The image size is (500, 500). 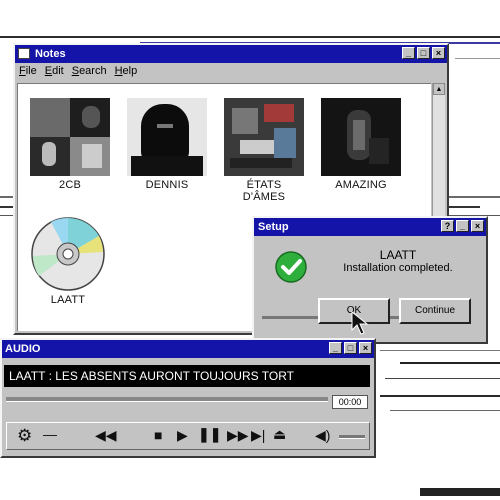 I want to click on album-2cb: 2CB, so click(x=70, y=144).